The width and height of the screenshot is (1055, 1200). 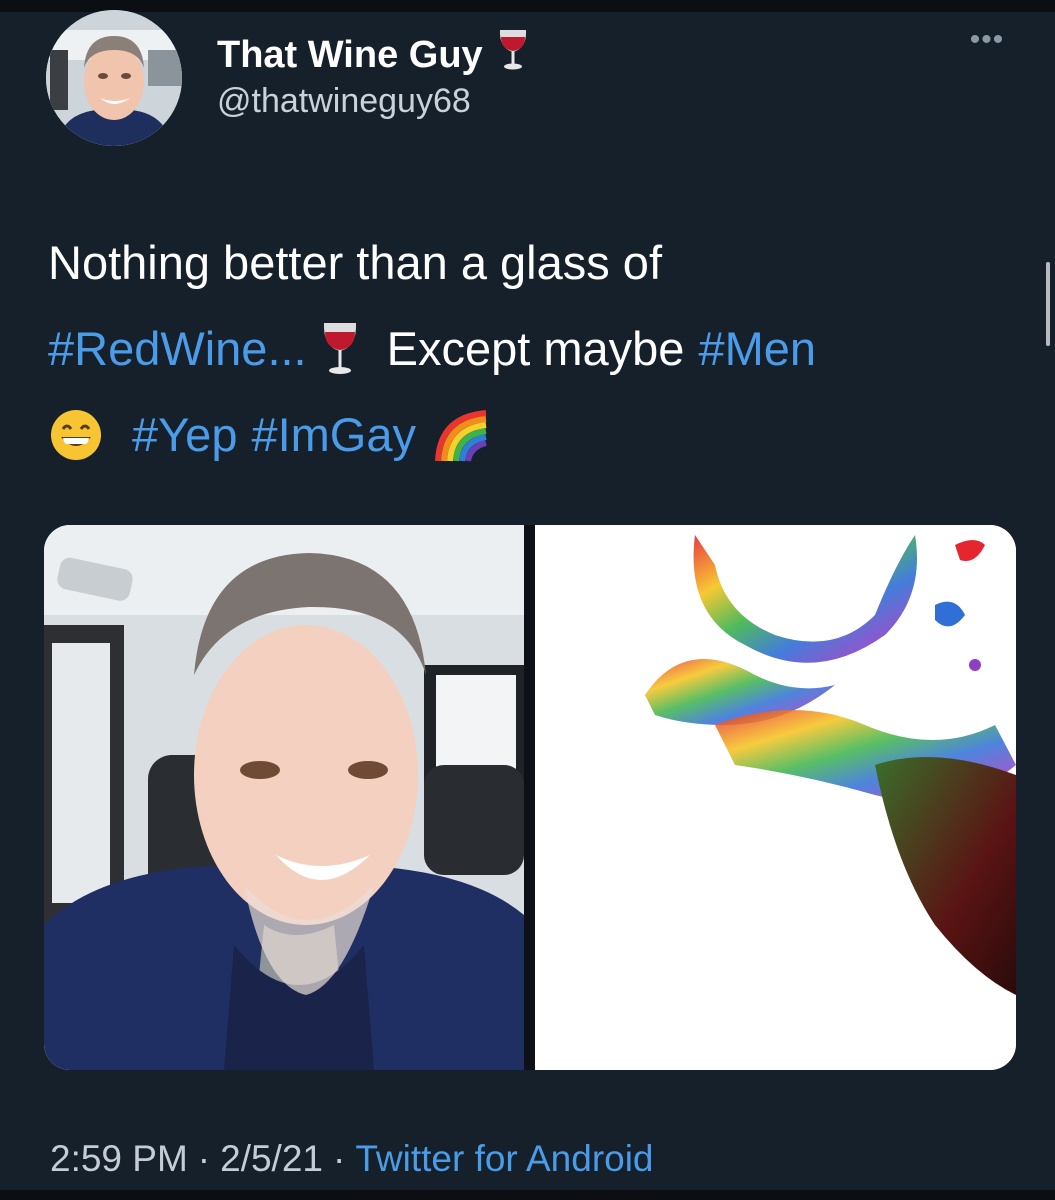 What do you see at coordinates (504, 1158) in the screenshot?
I see `tweet-source-link: Twitter for Android` at bounding box center [504, 1158].